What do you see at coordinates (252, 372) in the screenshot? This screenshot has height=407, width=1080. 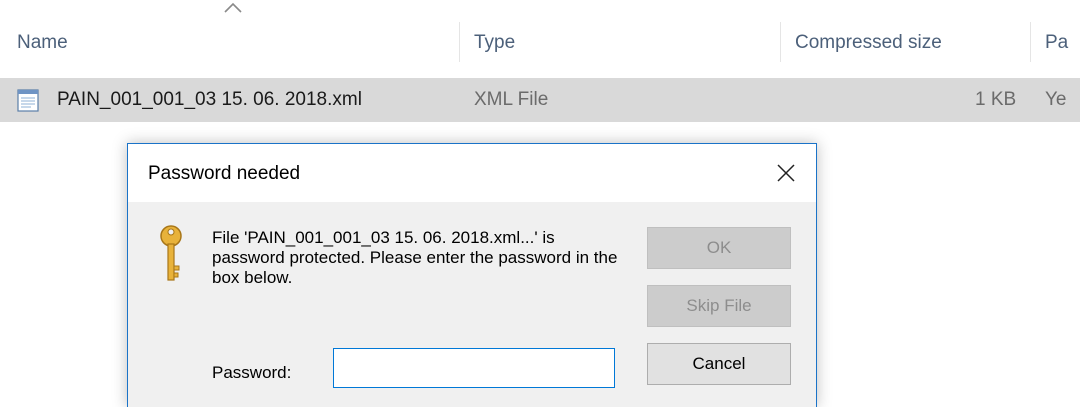 I see `password-label: Password:` at bounding box center [252, 372].